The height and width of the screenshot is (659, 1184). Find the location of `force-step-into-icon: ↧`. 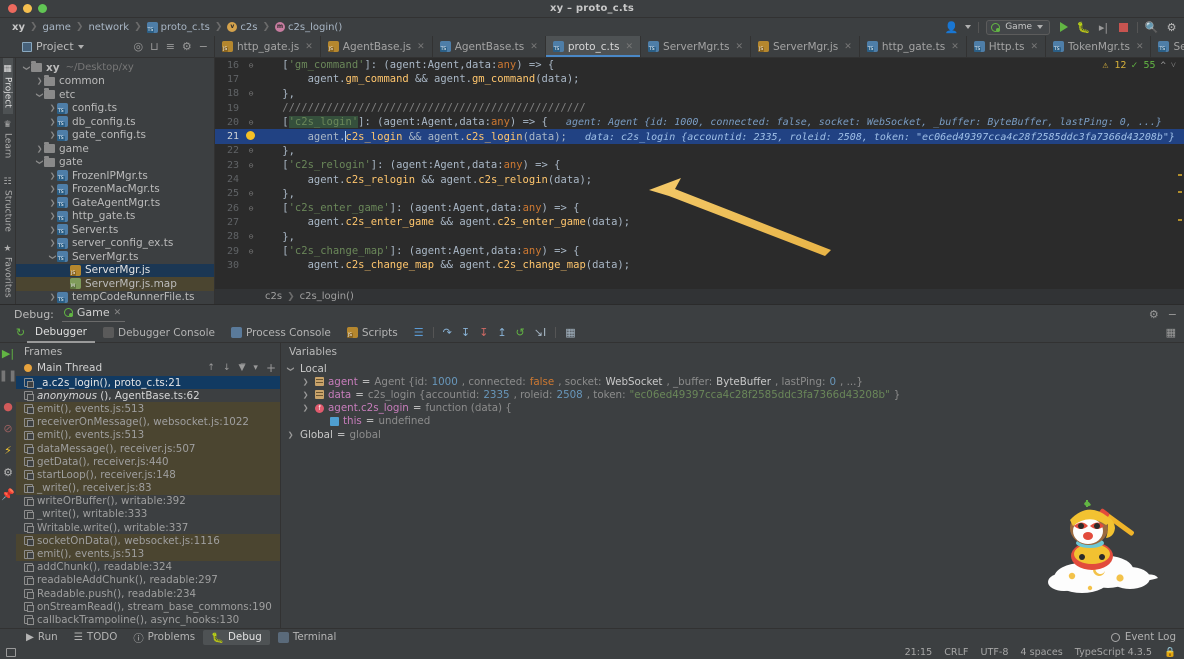

force-step-into-icon: ↧ is located at coordinates (483, 332).